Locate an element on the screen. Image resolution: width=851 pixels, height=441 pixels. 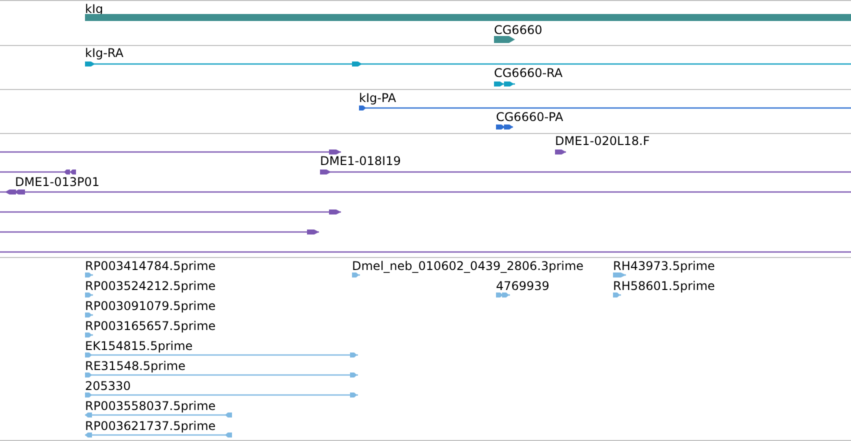
feature-label: 205330 is located at coordinates (108, 386).